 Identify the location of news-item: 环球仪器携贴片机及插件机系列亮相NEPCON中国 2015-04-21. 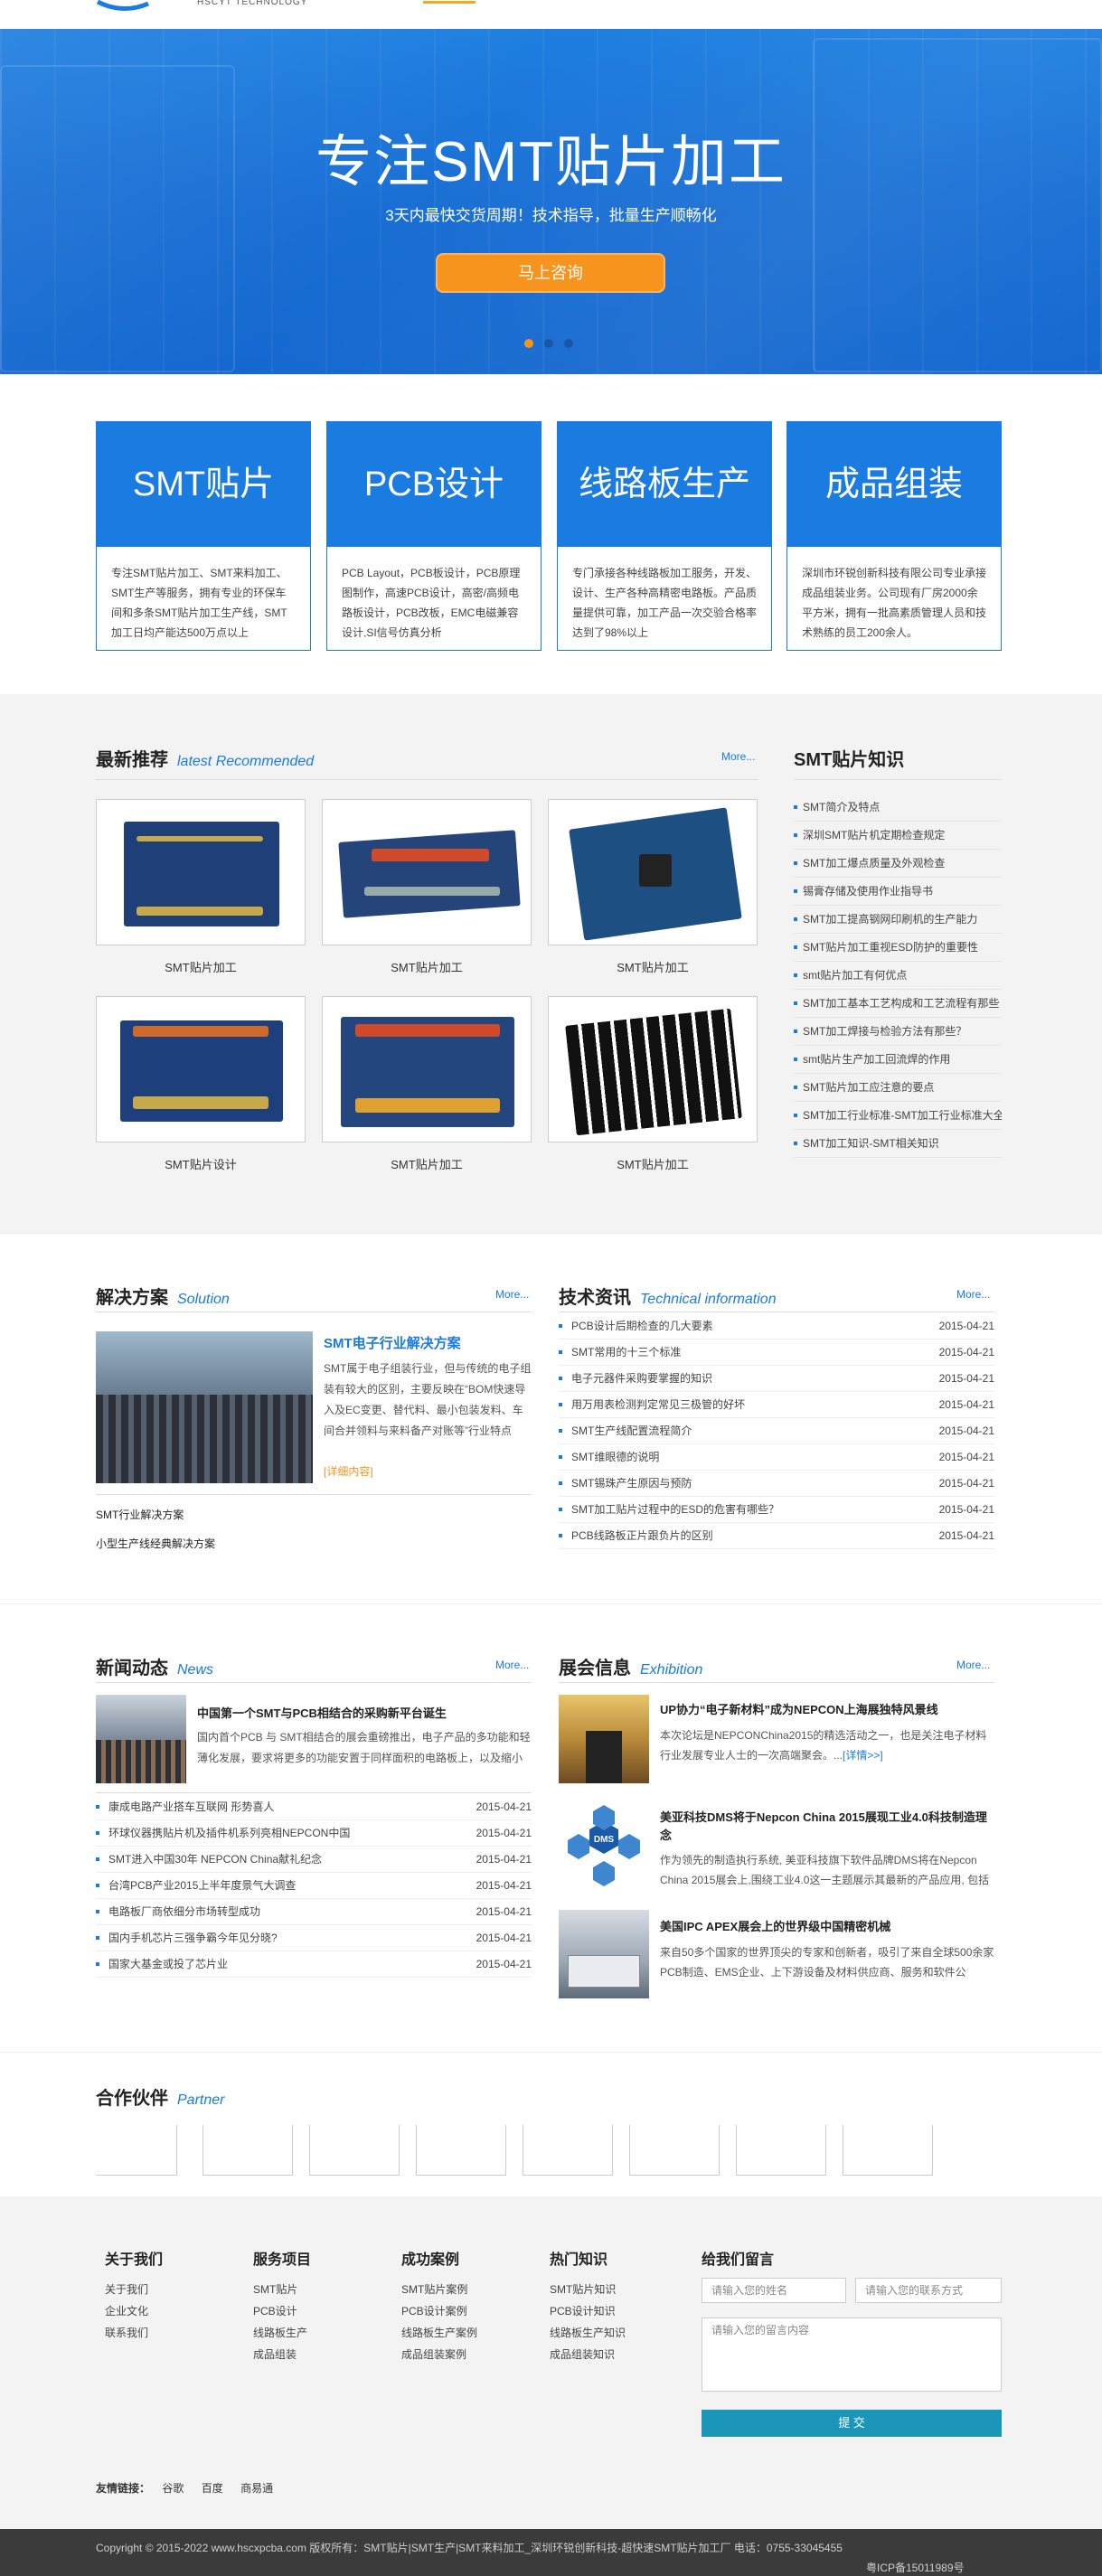
(314, 1833).